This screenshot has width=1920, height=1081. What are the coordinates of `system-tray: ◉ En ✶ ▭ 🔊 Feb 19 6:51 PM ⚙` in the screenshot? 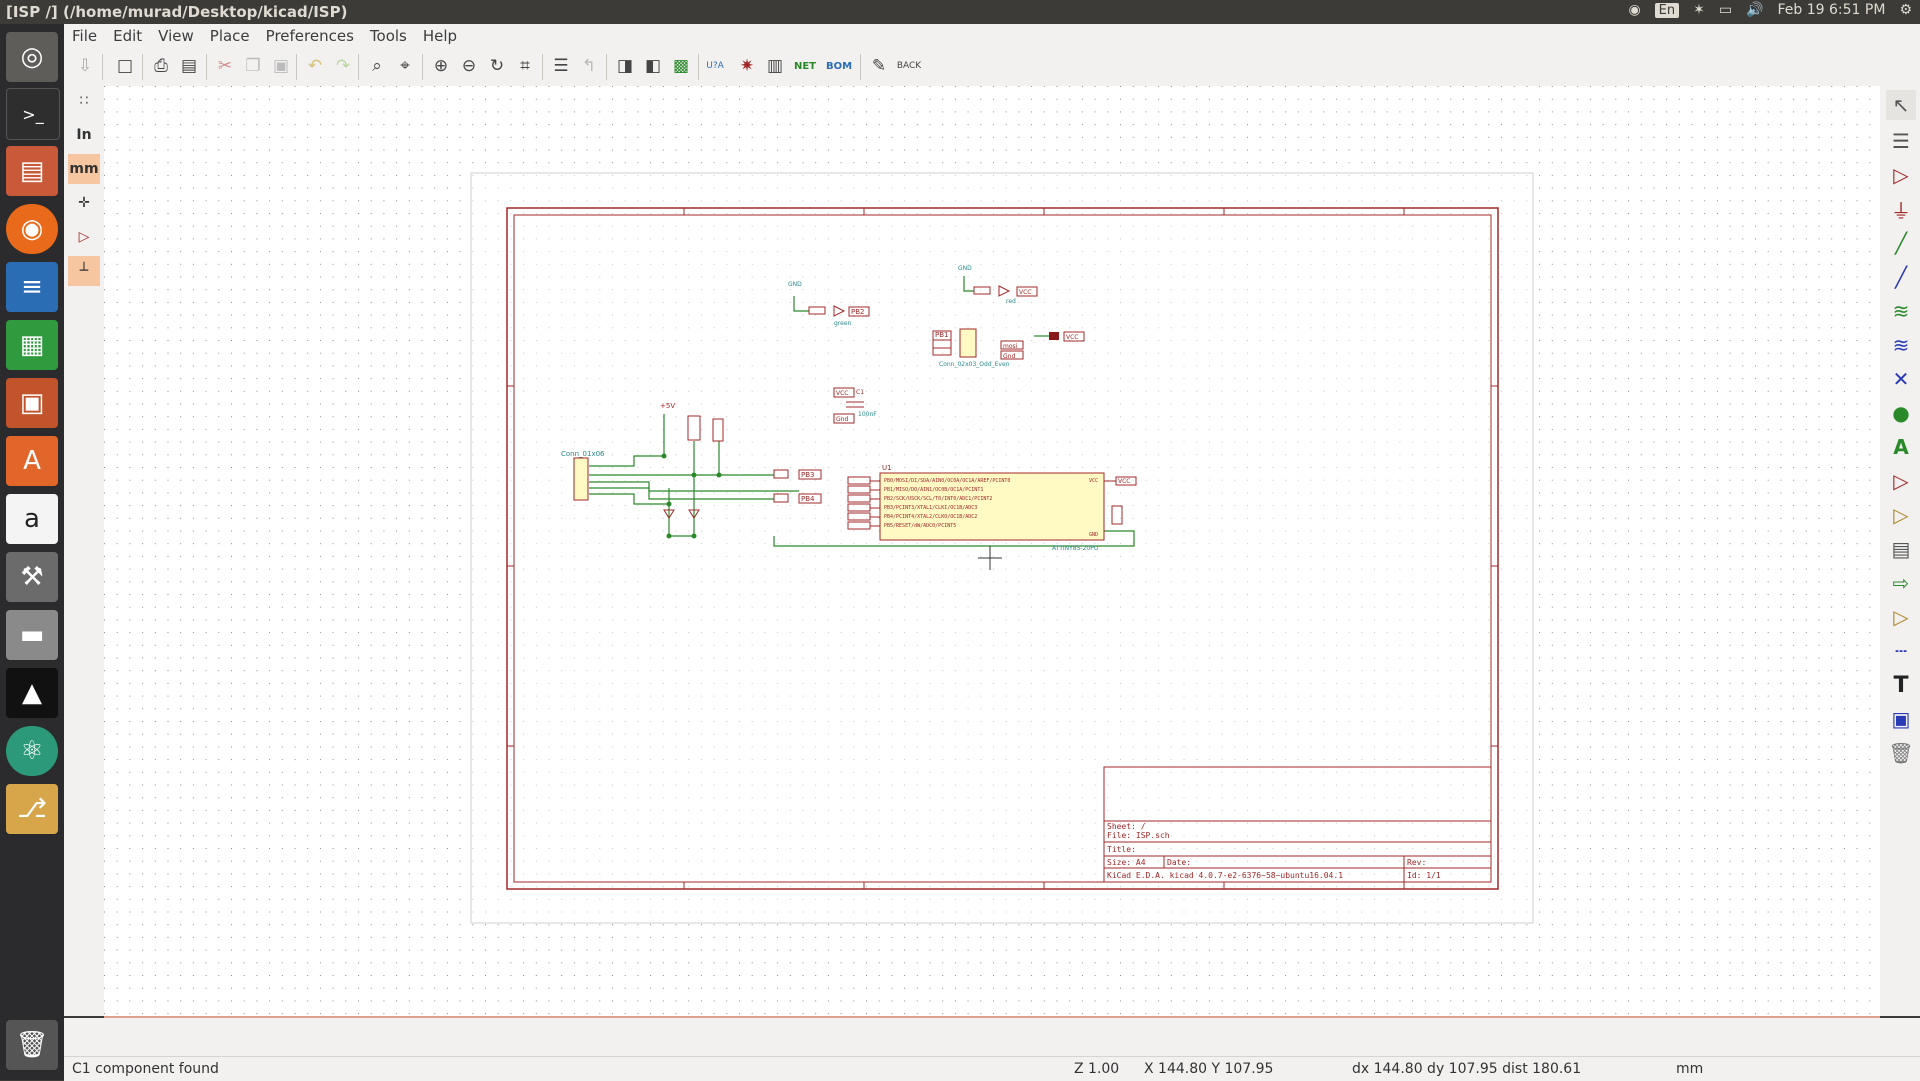 It's located at (1770, 10).